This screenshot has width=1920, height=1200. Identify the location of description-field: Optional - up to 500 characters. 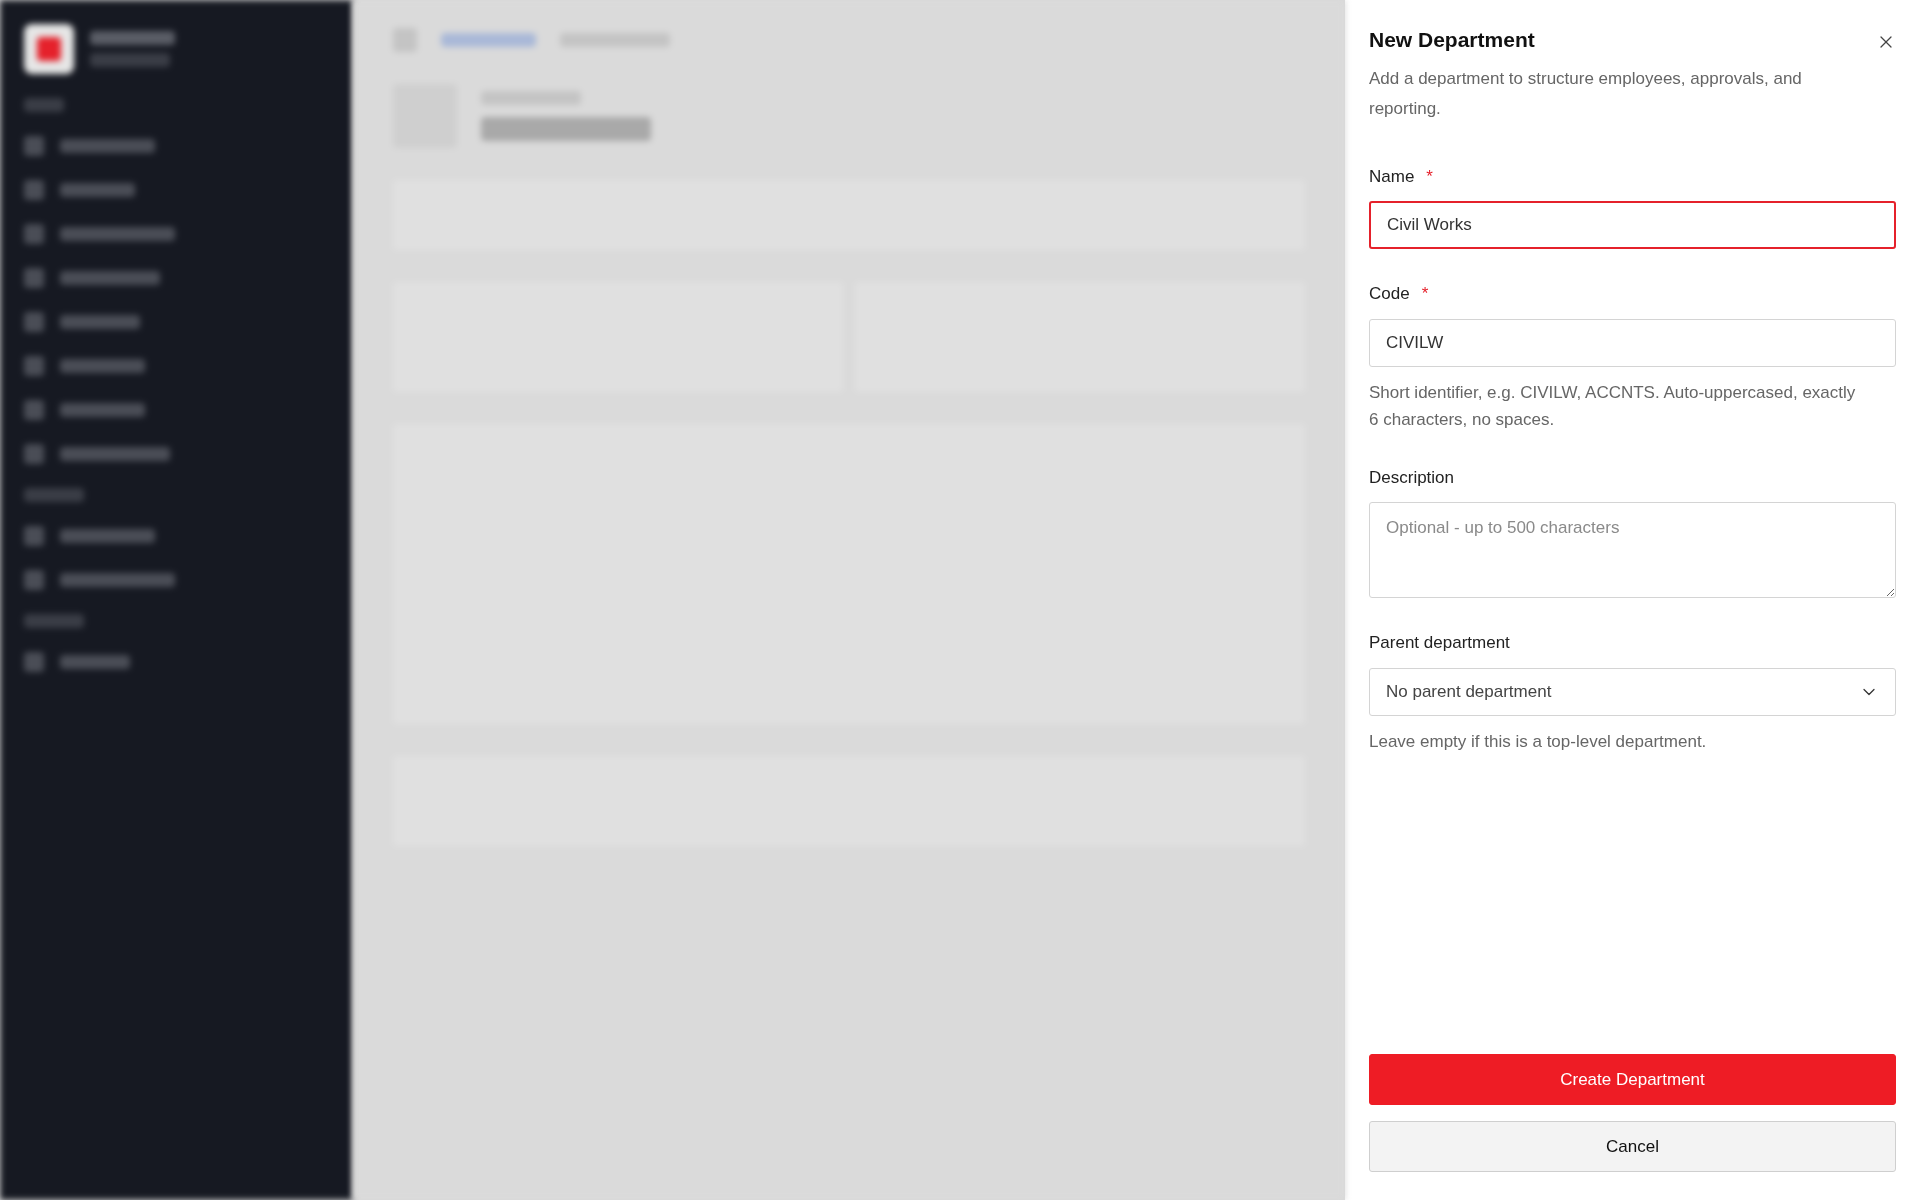
(1632, 550).